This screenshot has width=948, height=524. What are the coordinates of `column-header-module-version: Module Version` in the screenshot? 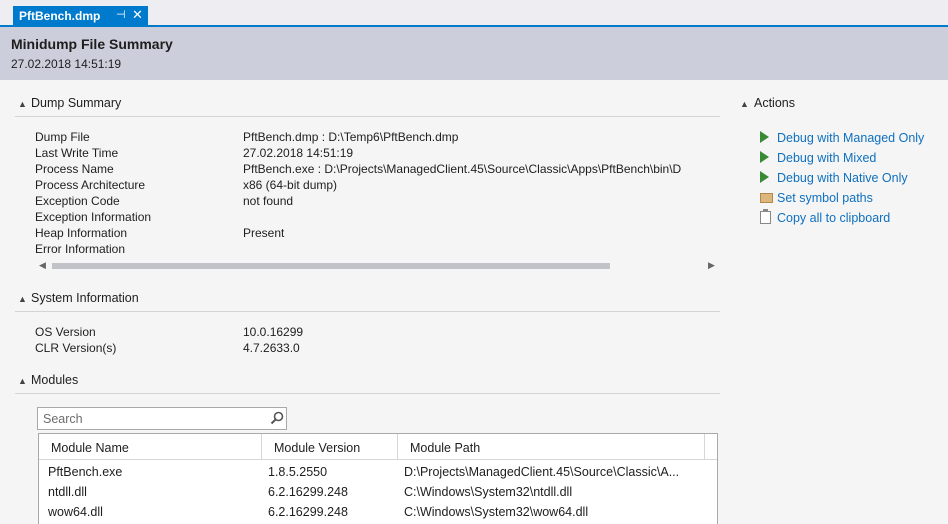 It's located at (330, 447).